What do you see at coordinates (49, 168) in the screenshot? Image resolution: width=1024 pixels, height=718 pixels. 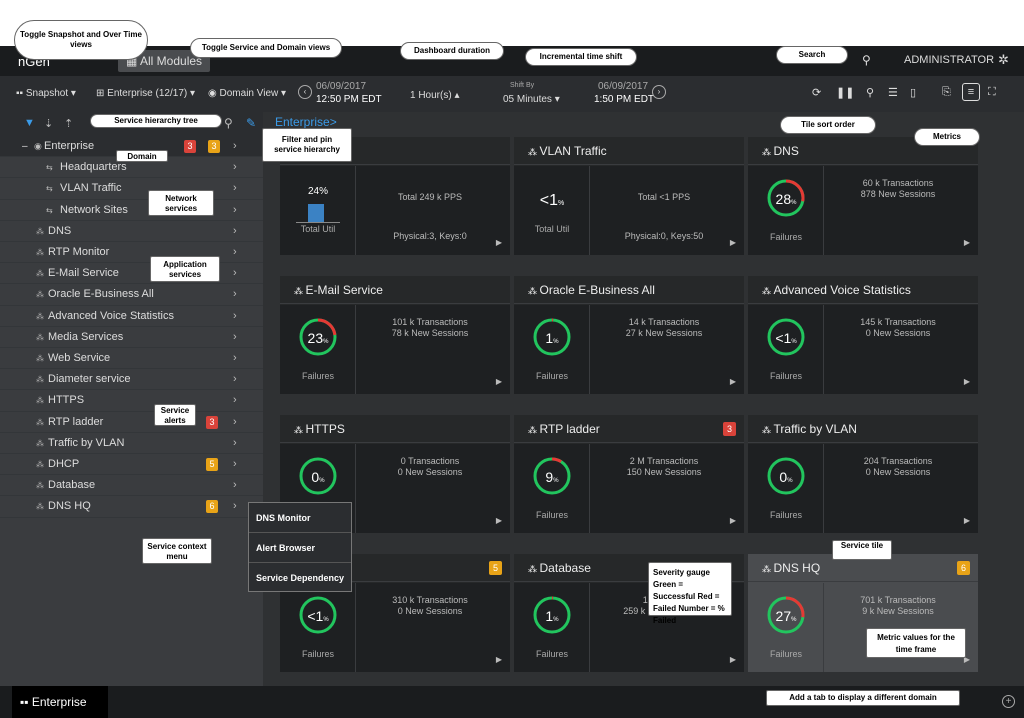 I see `network-icon: ⇆` at bounding box center [49, 168].